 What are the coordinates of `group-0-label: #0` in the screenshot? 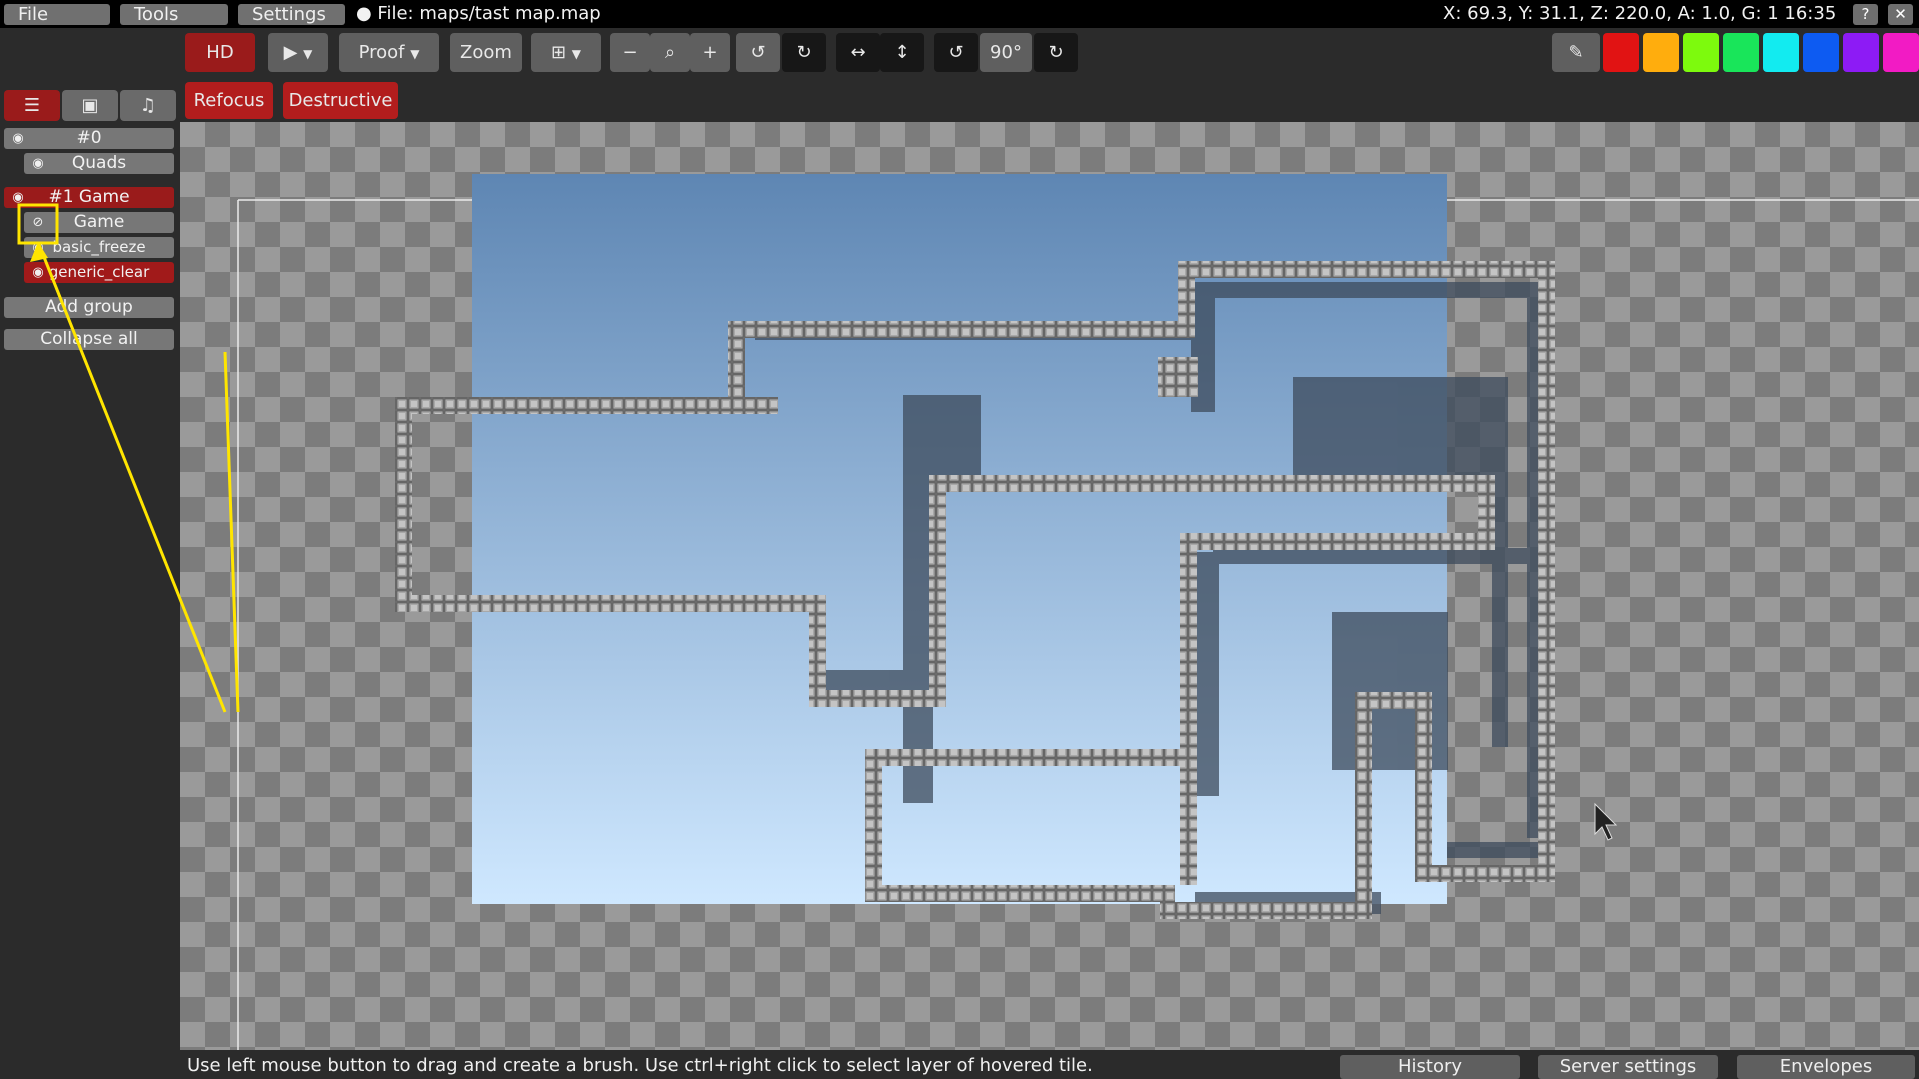 It's located at (89, 138).